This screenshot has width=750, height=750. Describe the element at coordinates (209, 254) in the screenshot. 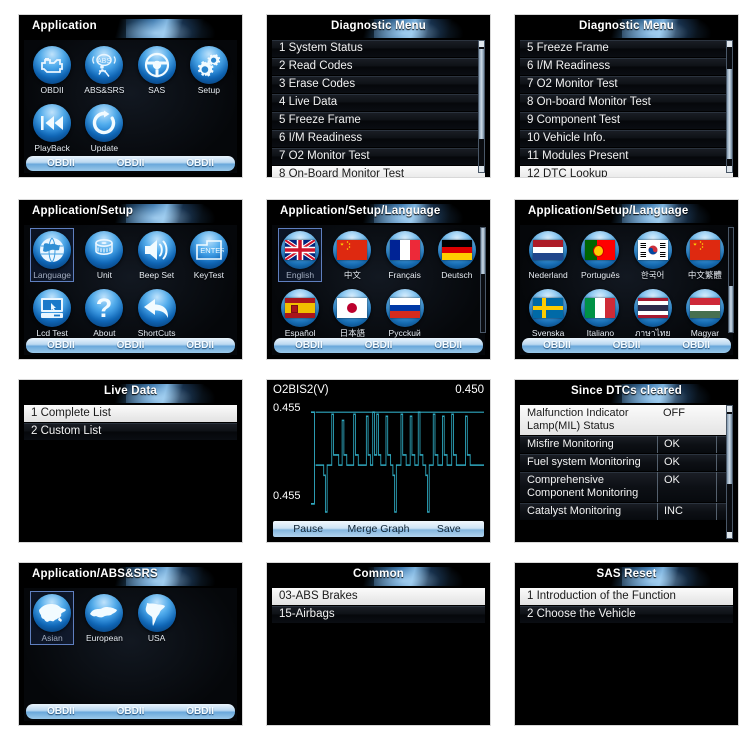

I see `setup-item-keytest: ENTER KeyTest` at that location.